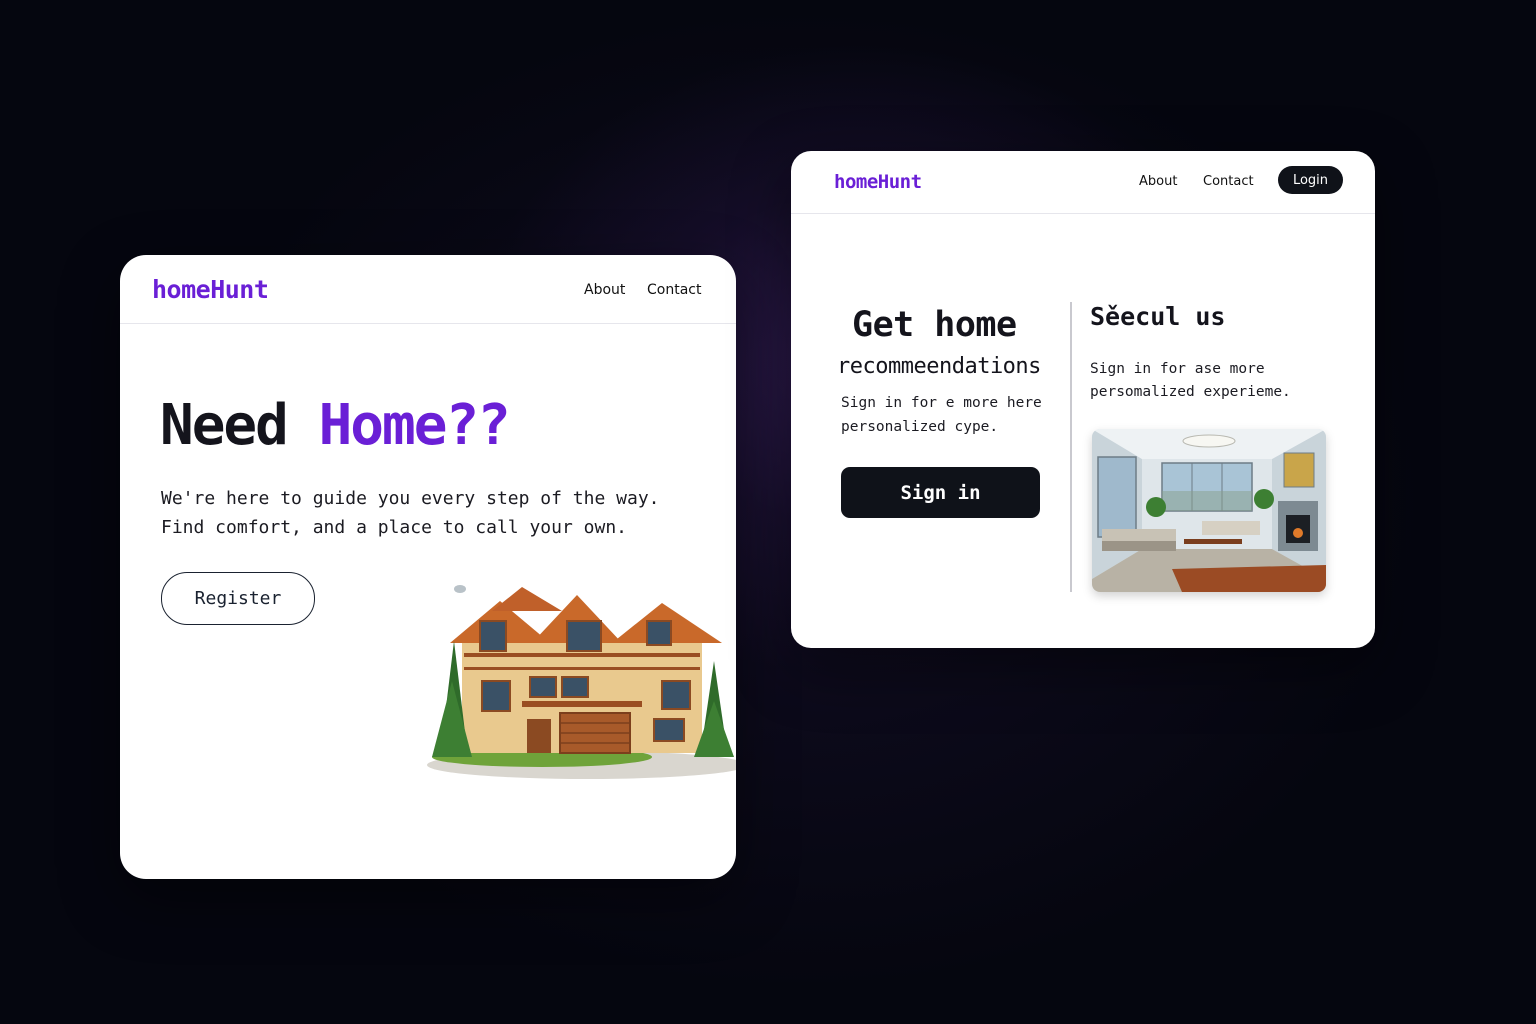  Describe the element at coordinates (940, 492) in the screenshot. I see `sign-in-button: Sign in` at that location.